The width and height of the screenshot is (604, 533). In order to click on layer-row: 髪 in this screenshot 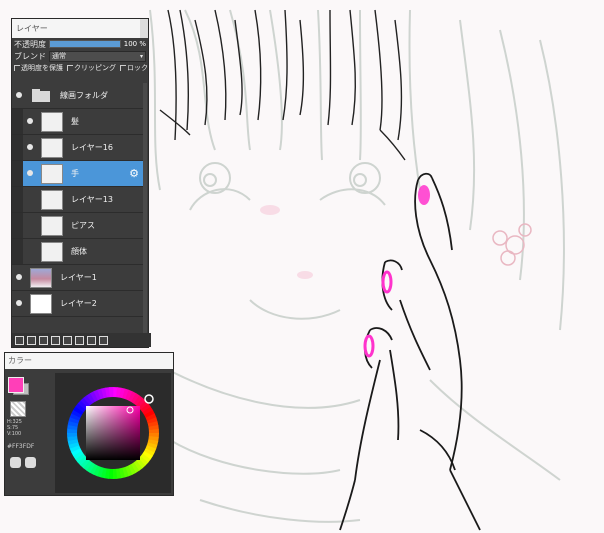, I will do `click(77, 122)`.